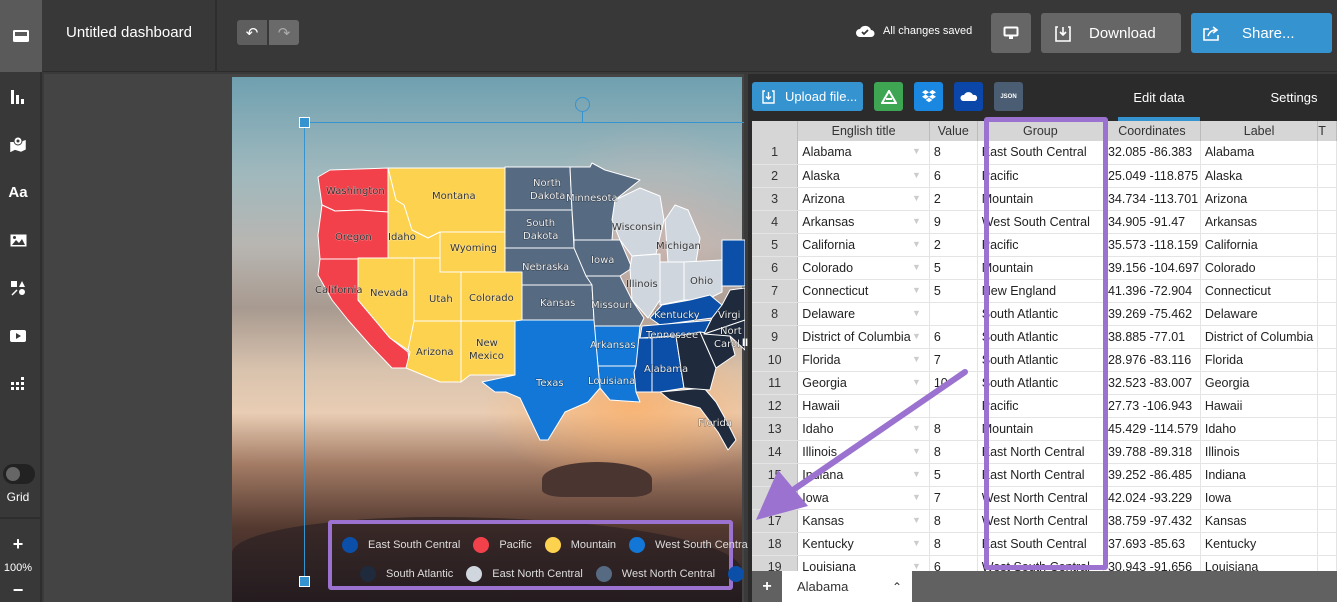  I want to click on cell-coordinates: 27.73 -106.943, so click(1152, 406).